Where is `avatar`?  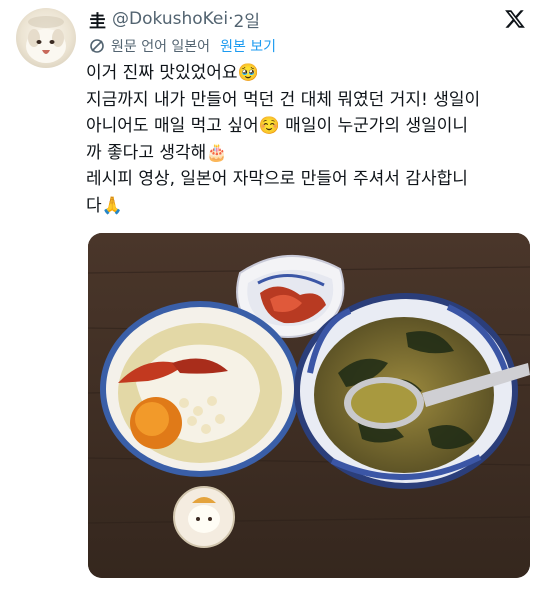
avatar is located at coordinates (46, 38).